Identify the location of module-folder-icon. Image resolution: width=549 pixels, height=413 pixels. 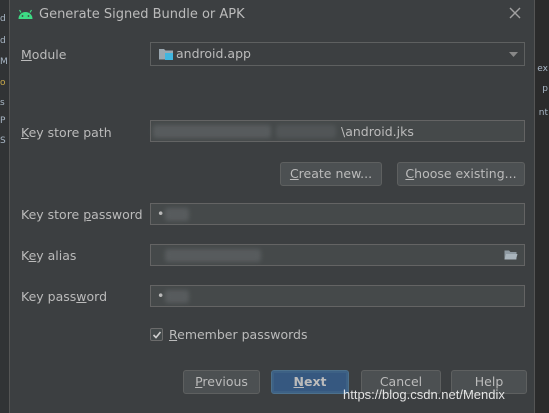
(166, 54).